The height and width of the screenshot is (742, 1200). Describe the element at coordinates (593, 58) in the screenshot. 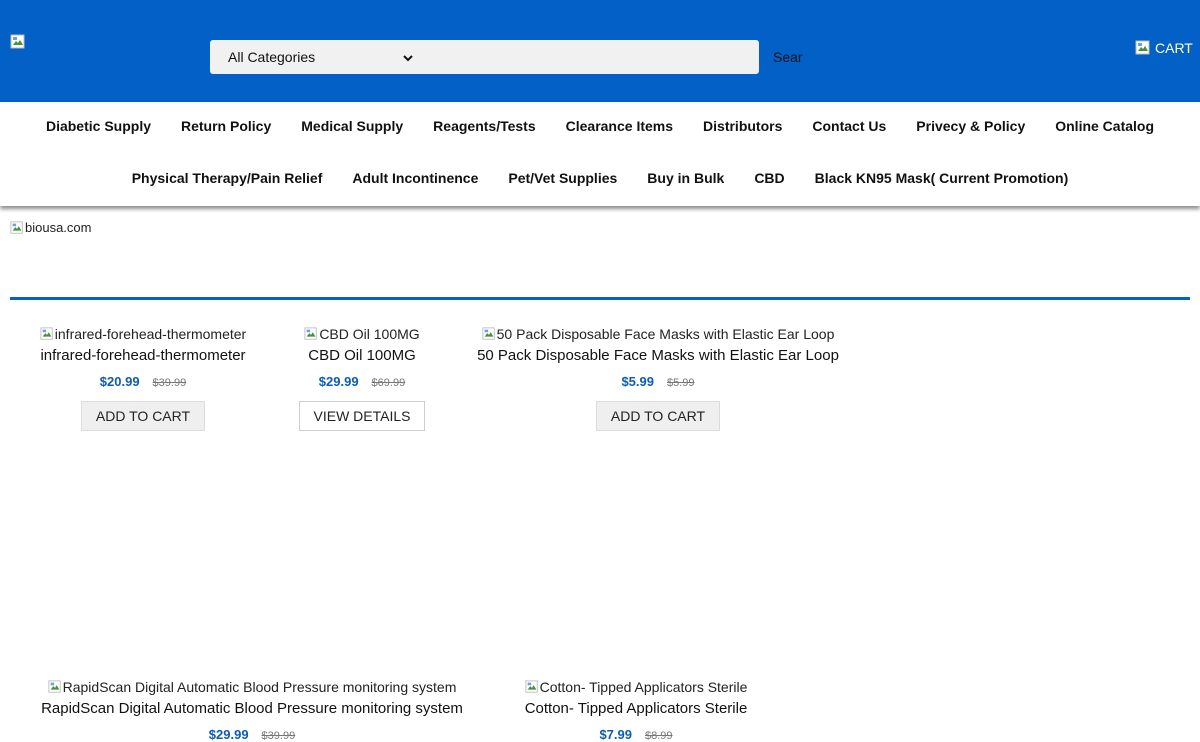

I see `search-input` at that location.